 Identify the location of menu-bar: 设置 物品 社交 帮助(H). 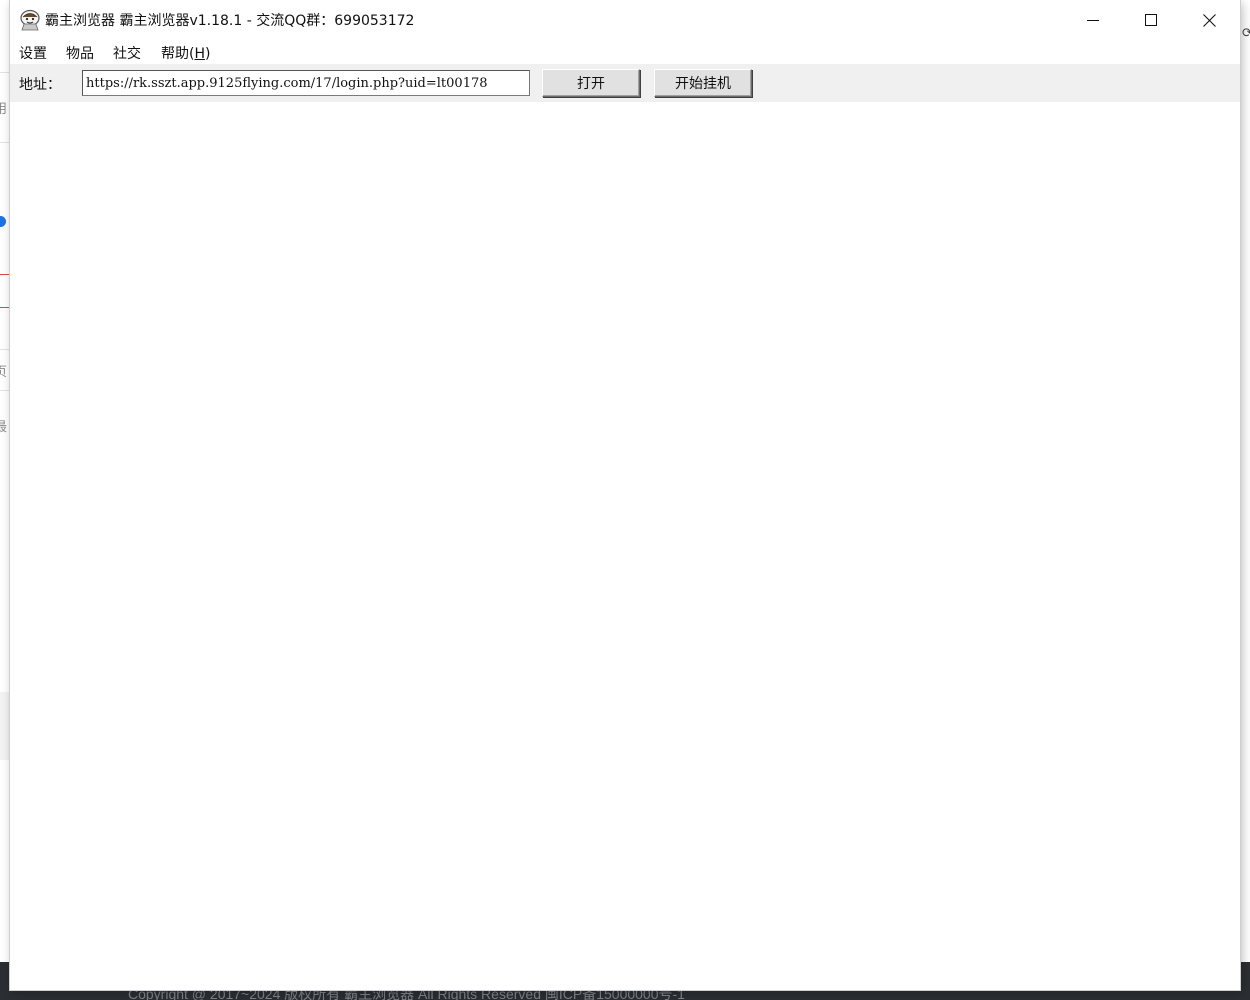
(625, 52).